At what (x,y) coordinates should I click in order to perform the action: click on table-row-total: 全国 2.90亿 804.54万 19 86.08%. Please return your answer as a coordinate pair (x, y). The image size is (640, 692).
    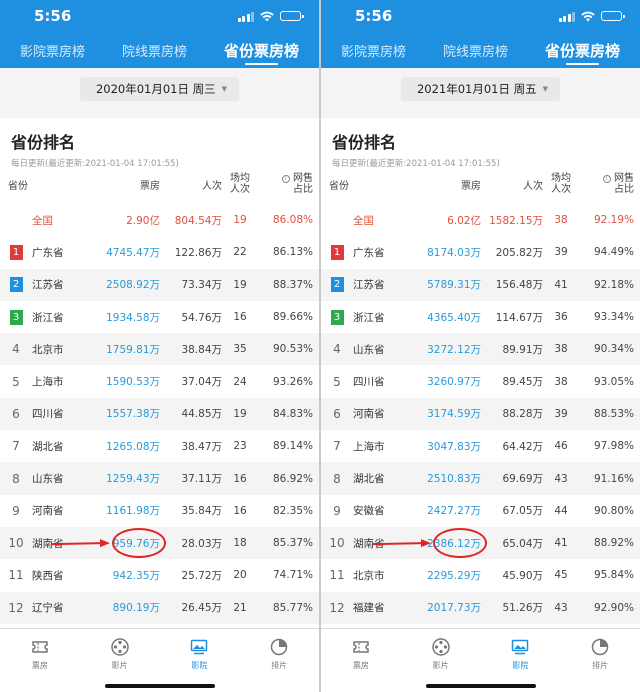
    Looking at the image, I should click on (159, 220).